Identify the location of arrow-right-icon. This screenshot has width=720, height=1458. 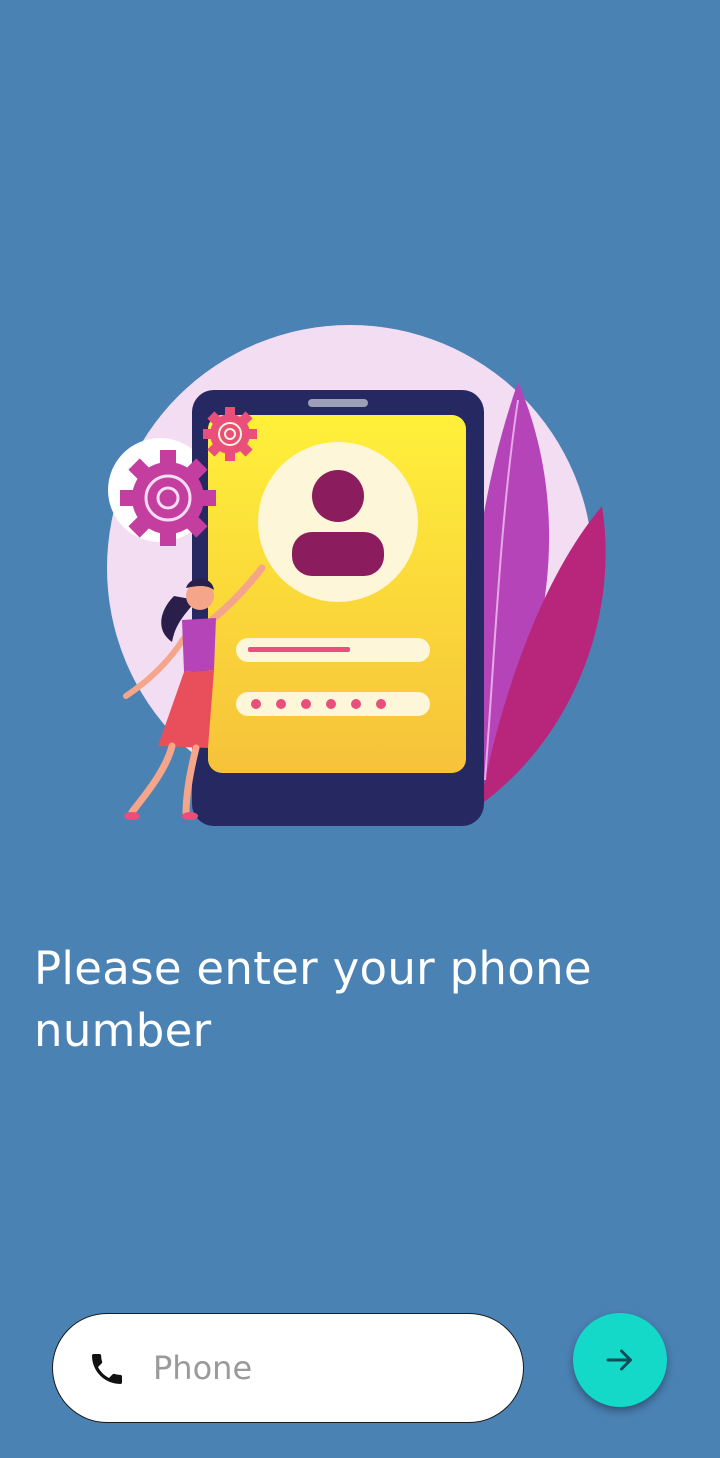
(619, 1360).